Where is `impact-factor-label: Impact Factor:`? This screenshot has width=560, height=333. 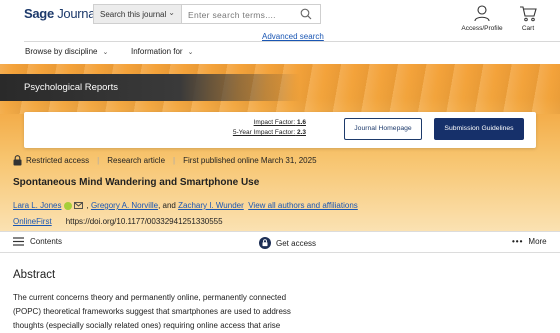 impact-factor-label: Impact Factor: is located at coordinates (274, 122).